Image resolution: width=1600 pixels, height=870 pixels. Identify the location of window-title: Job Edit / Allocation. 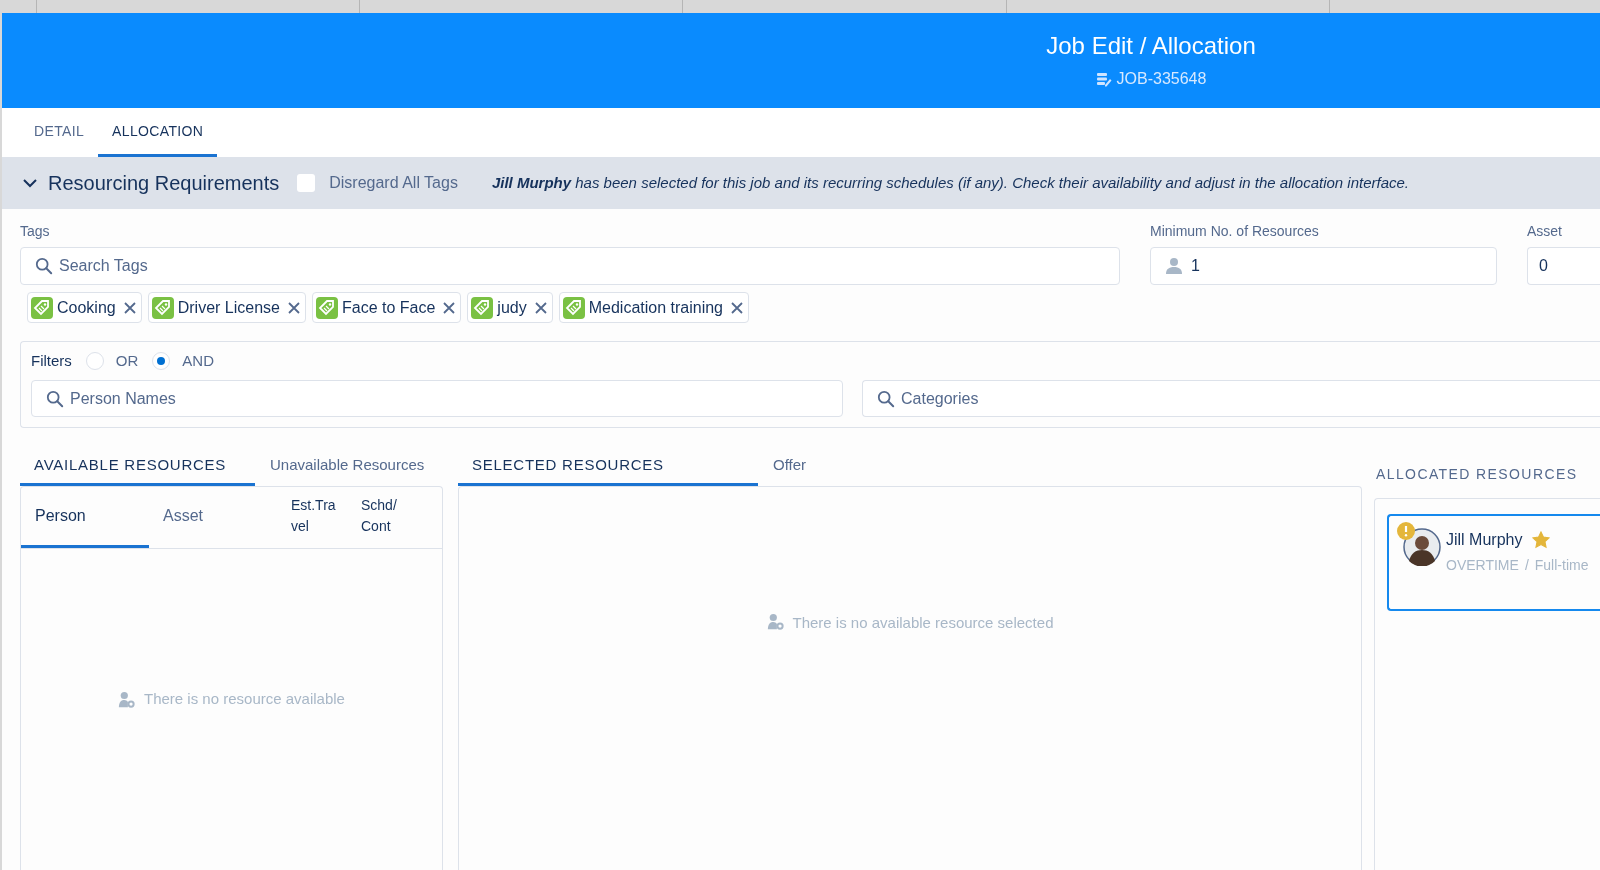
(1151, 45).